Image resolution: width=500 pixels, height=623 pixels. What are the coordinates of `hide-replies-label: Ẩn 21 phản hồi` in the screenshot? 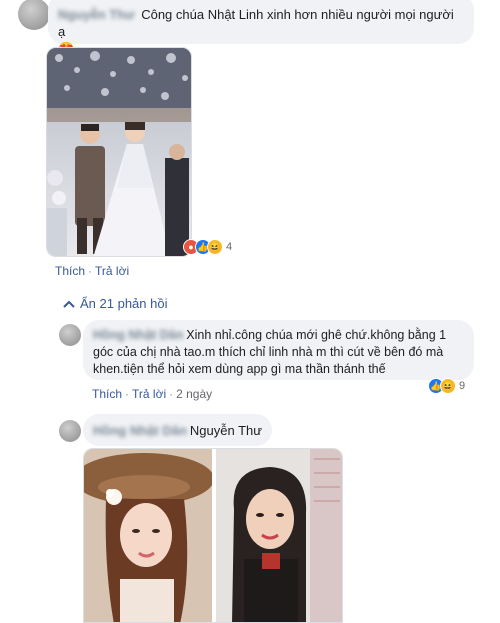 It's located at (124, 303).